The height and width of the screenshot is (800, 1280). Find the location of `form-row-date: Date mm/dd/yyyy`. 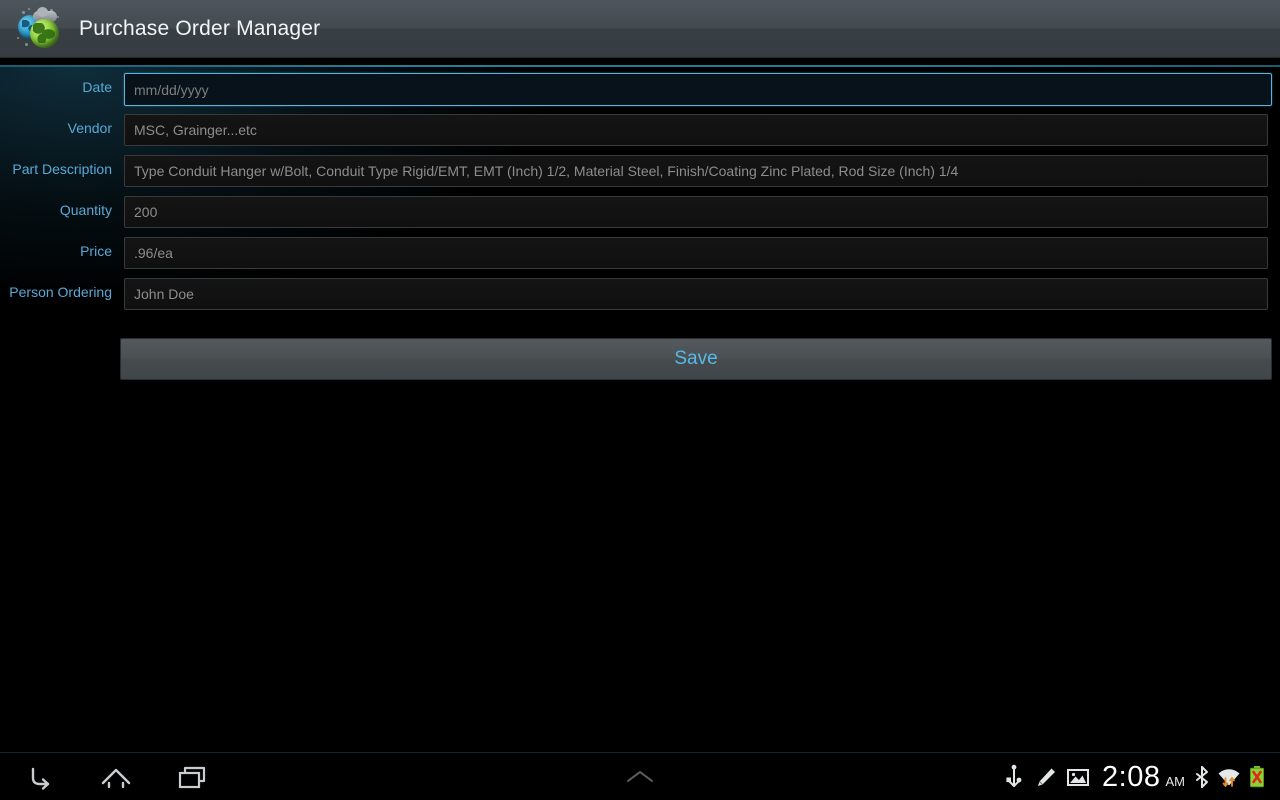

form-row-date: Date mm/dd/yyyy is located at coordinates (640, 93).